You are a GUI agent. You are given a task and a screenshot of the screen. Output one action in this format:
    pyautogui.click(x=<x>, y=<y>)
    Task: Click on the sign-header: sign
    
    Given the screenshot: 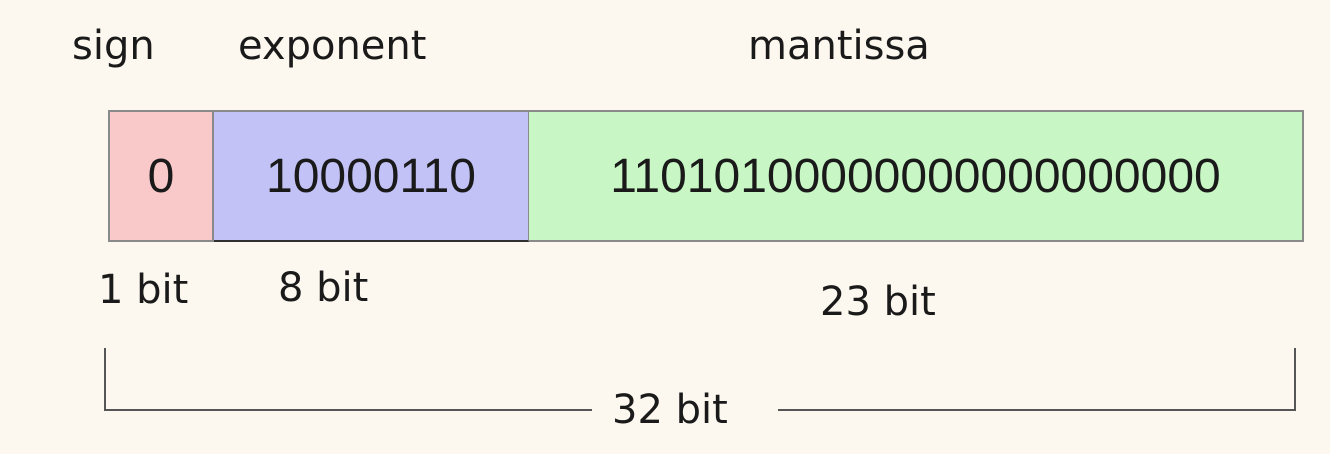 What is the action you would take?
    pyautogui.click(x=113, y=46)
    